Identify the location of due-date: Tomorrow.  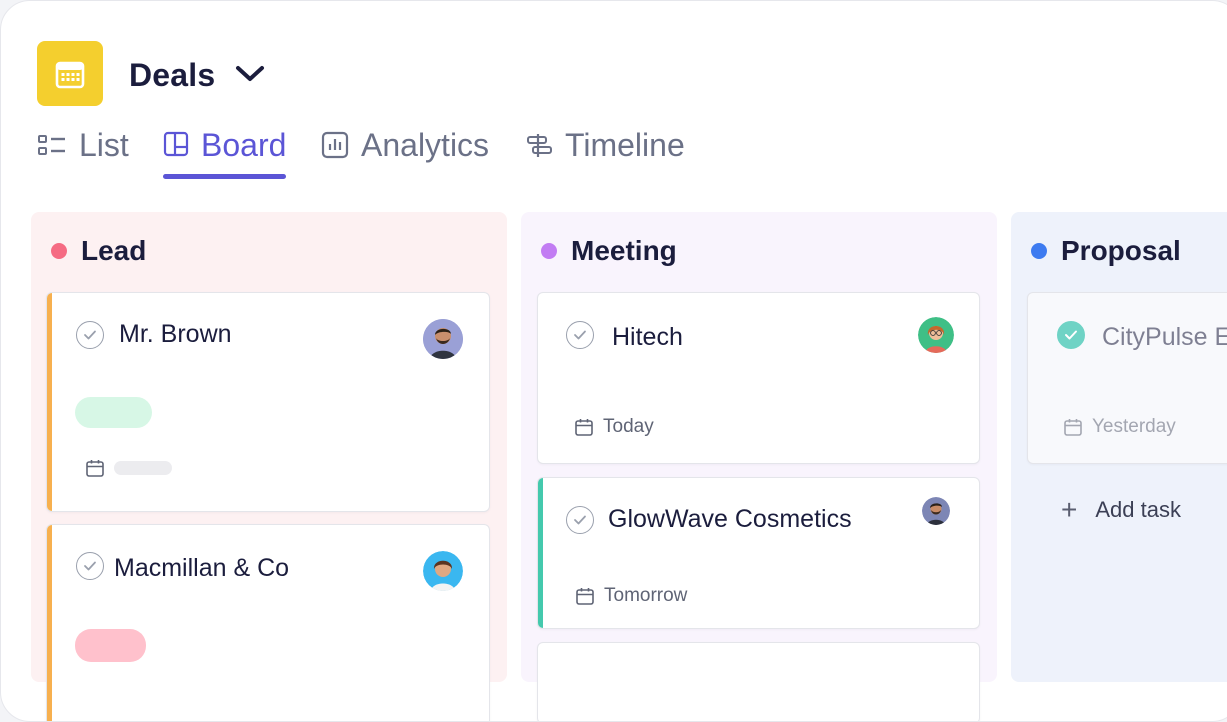
(631, 596).